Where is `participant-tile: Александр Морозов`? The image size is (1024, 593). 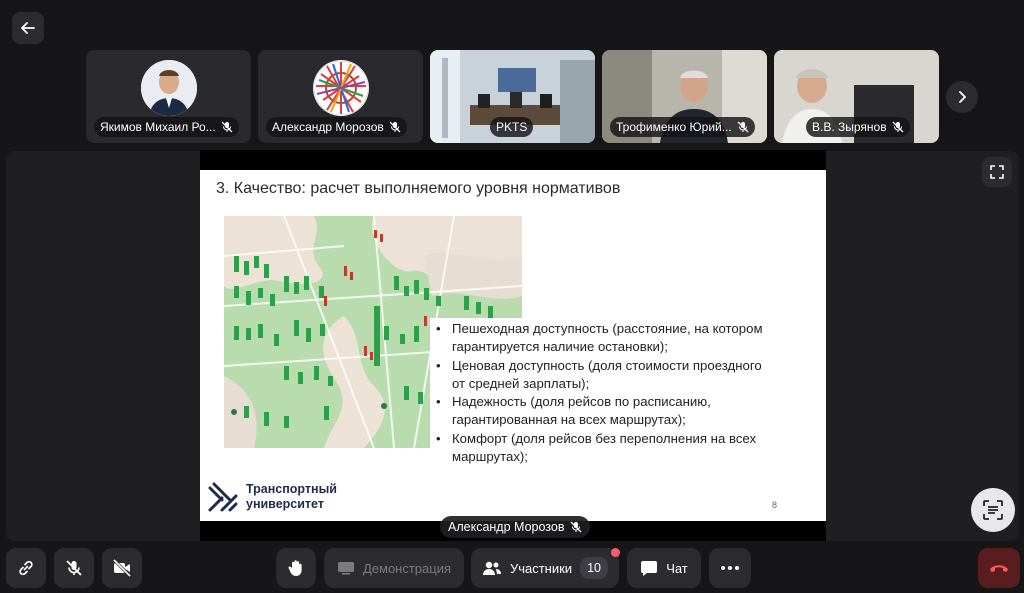 participant-tile: Александр Морозов is located at coordinates (340, 96).